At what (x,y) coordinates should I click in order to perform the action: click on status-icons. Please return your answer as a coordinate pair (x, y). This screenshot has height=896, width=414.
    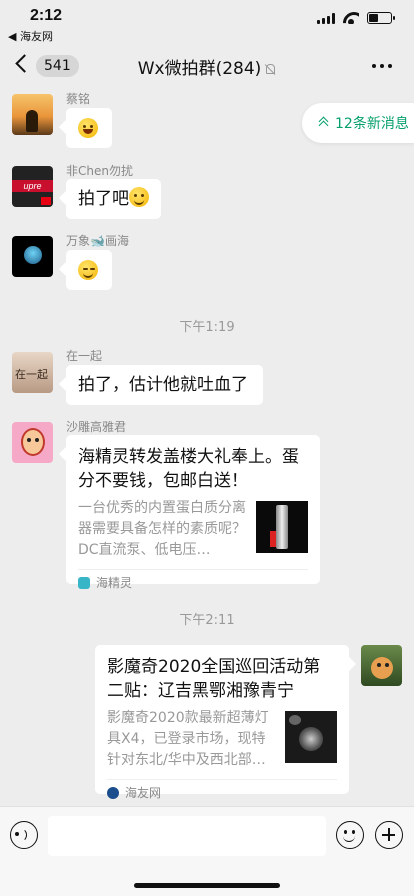
    Looking at the image, I should click on (356, 18).